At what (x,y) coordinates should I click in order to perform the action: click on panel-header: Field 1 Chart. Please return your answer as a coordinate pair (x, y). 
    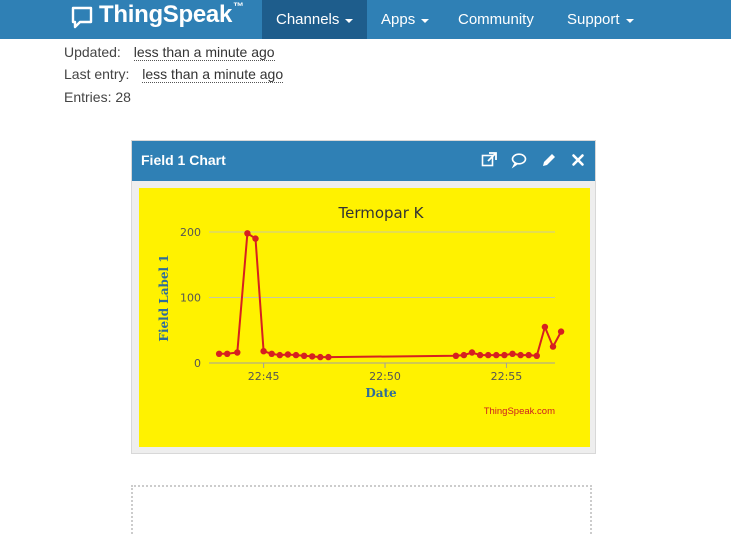
    Looking at the image, I should click on (363, 161).